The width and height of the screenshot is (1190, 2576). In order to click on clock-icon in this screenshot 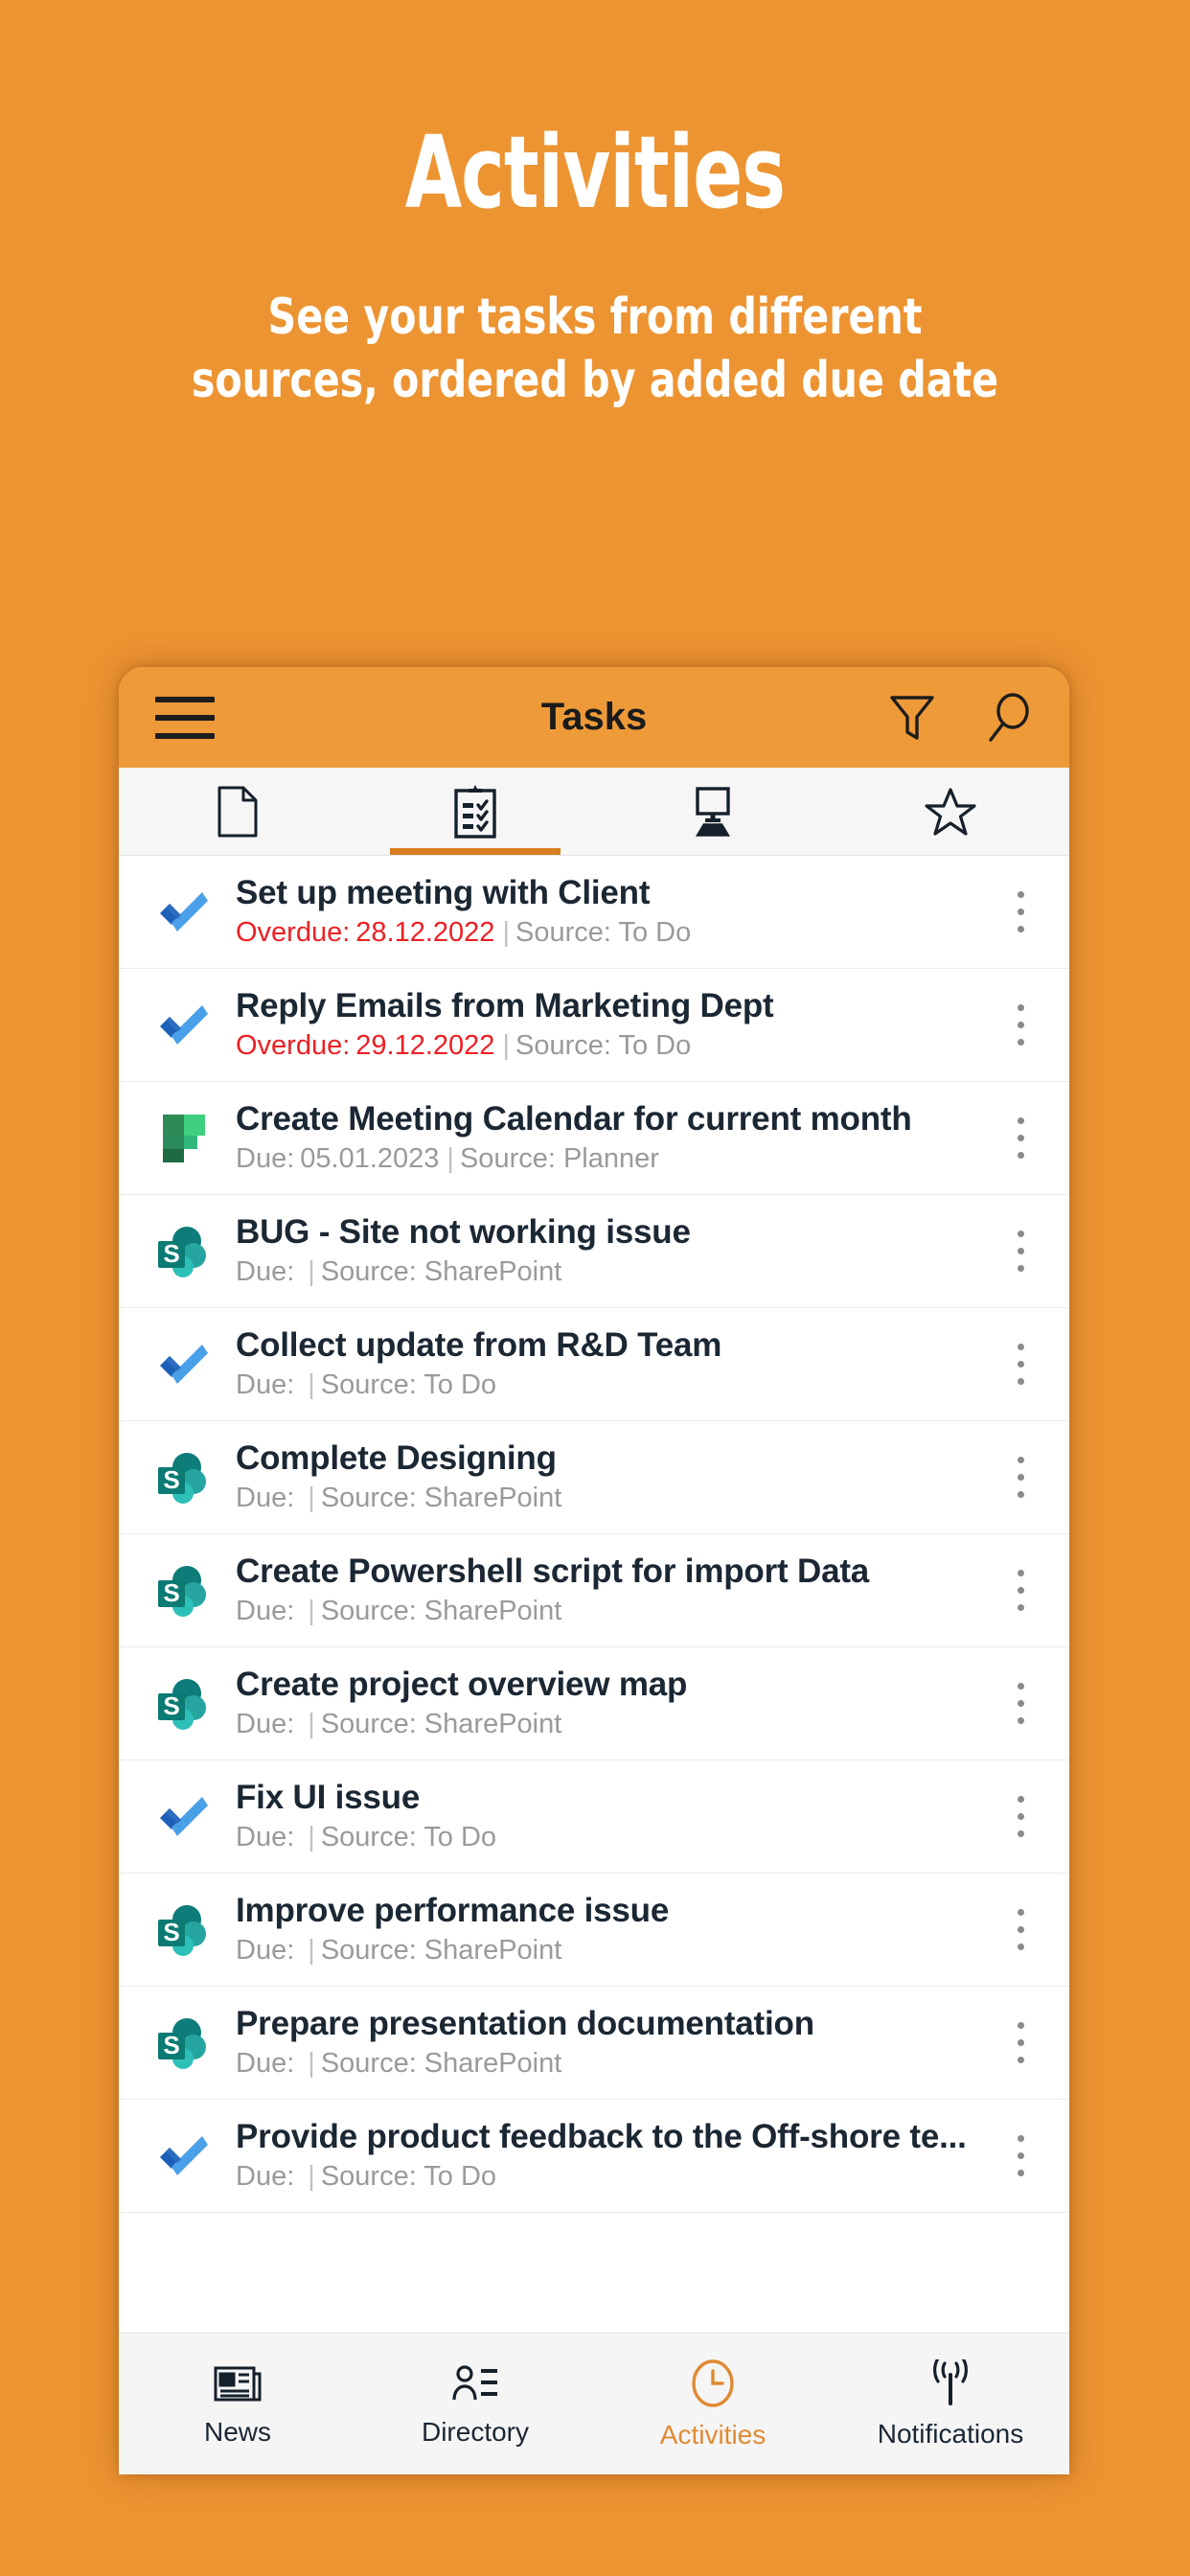, I will do `click(713, 2383)`.